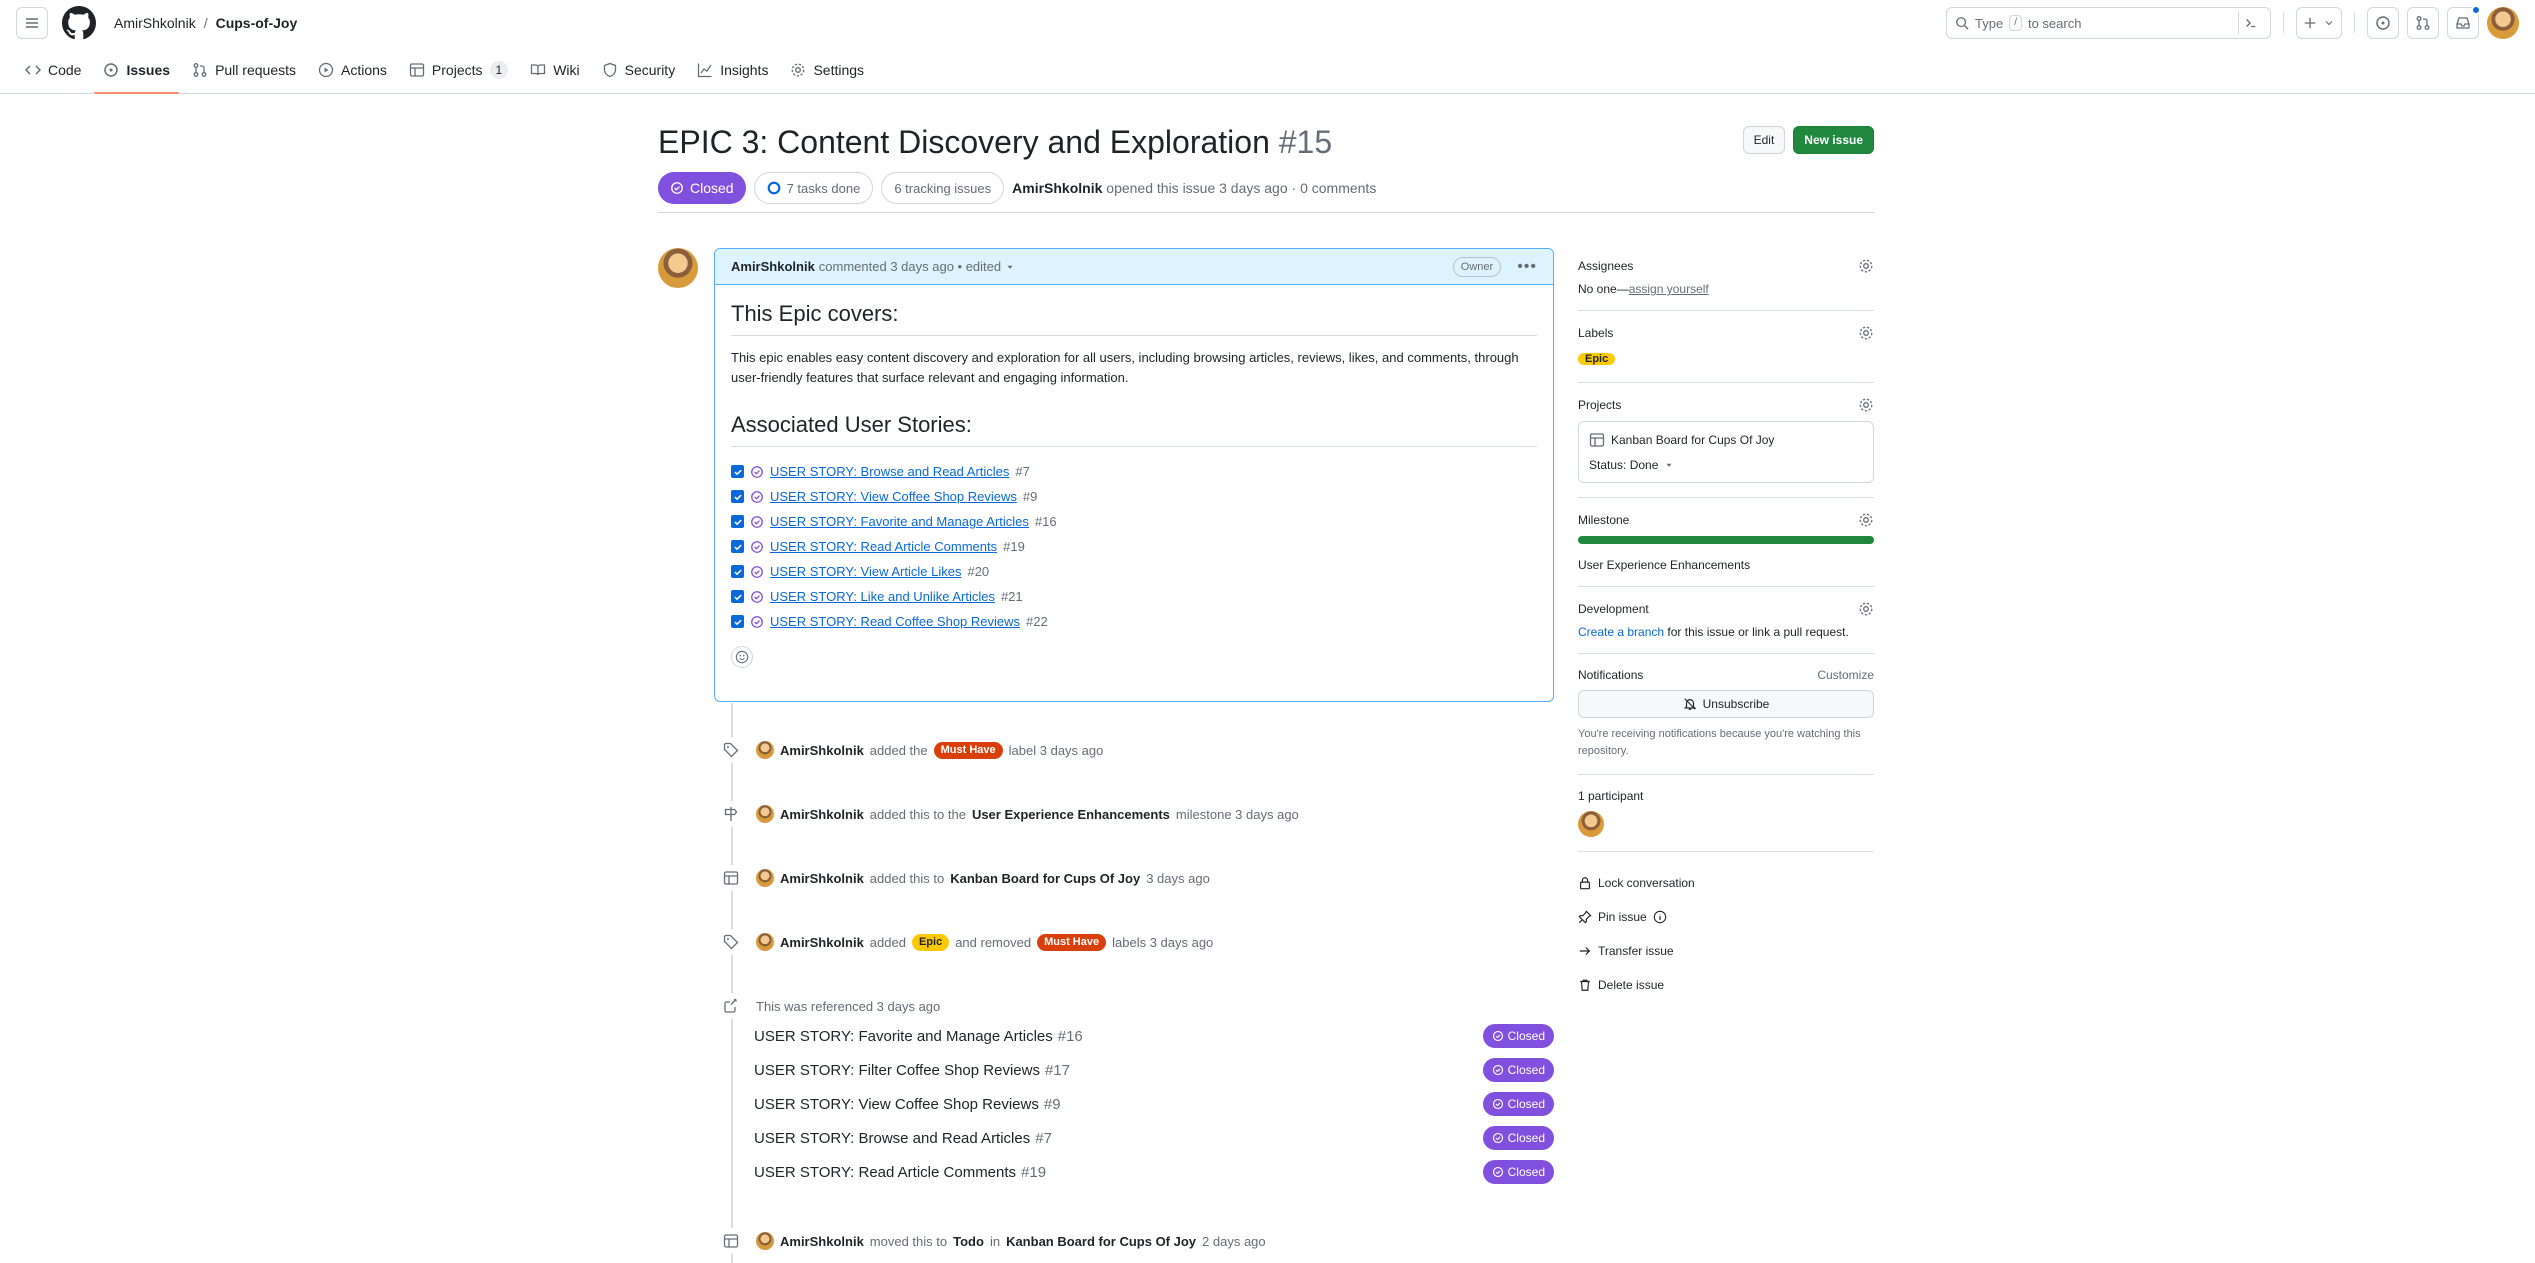  I want to click on issues-button, so click(2383, 23).